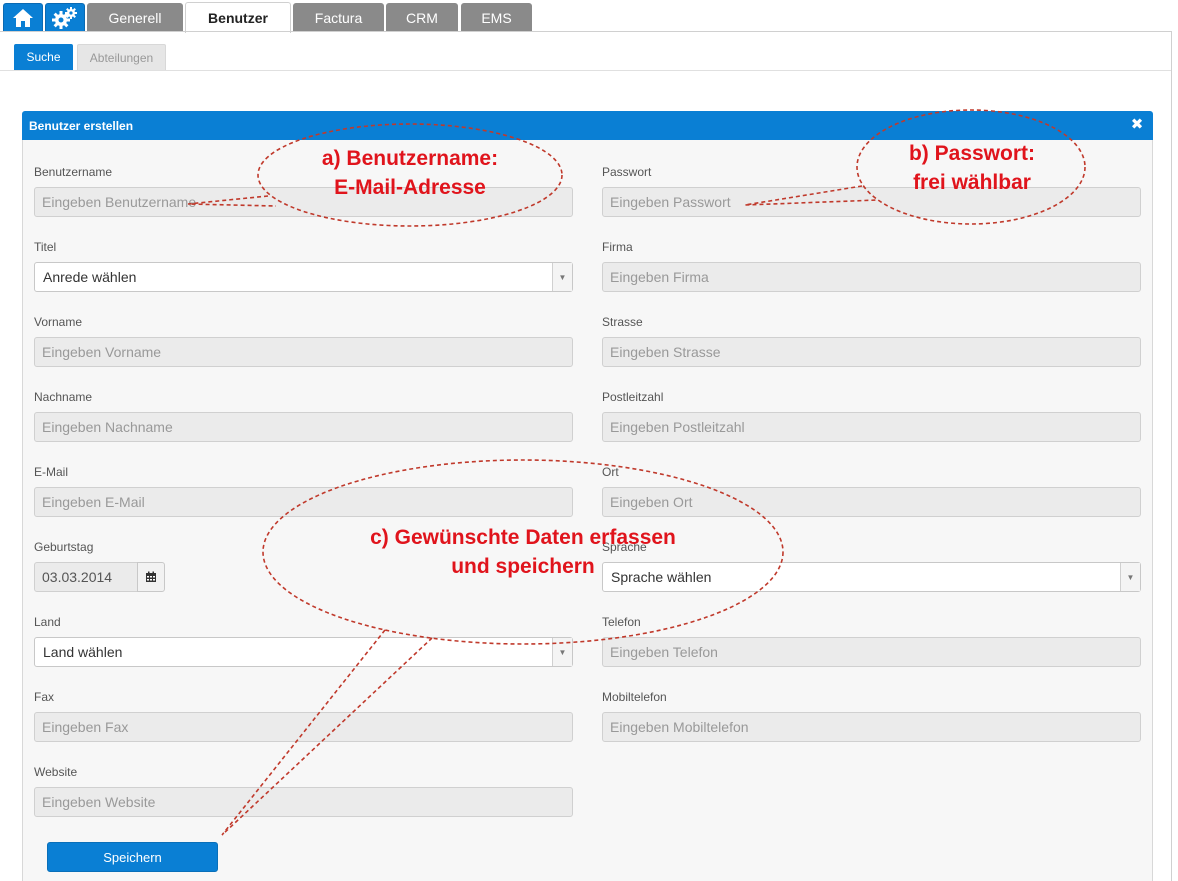  I want to click on telefon-input: Eingeben Telefon, so click(871, 652).